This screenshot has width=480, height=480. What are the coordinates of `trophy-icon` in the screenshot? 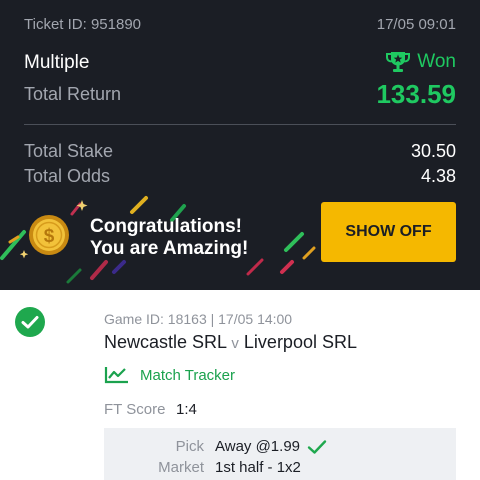 It's located at (398, 62).